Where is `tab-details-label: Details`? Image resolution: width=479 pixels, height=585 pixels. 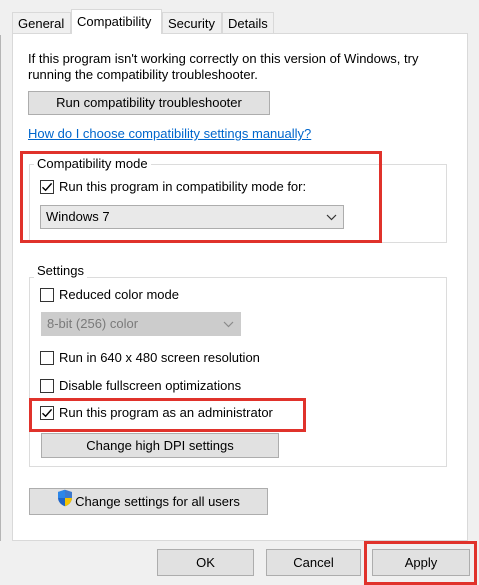 tab-details-label: Details is located at coordinates (248, 23).